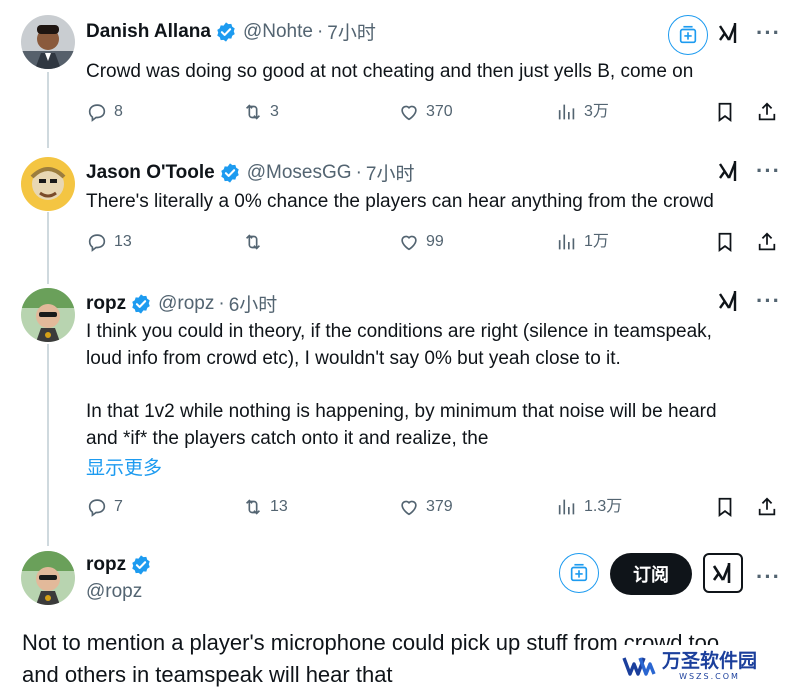 This screenshot has width=800, height=690. I want to click on watermark: 万圣软件园 WSZS.COM, so click(706, 665).